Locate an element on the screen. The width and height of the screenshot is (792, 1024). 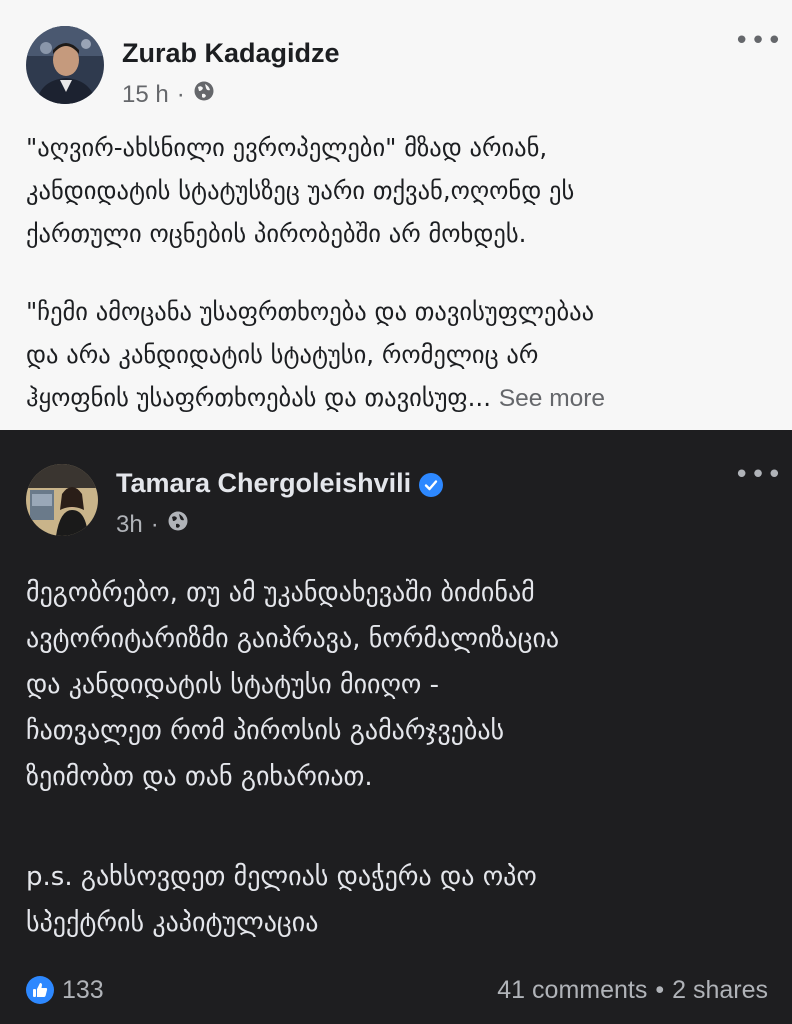
text-line: p.s. გახსოვდეთ მელიას დაჭერა და ოპო is located at coordinates (281, 877).